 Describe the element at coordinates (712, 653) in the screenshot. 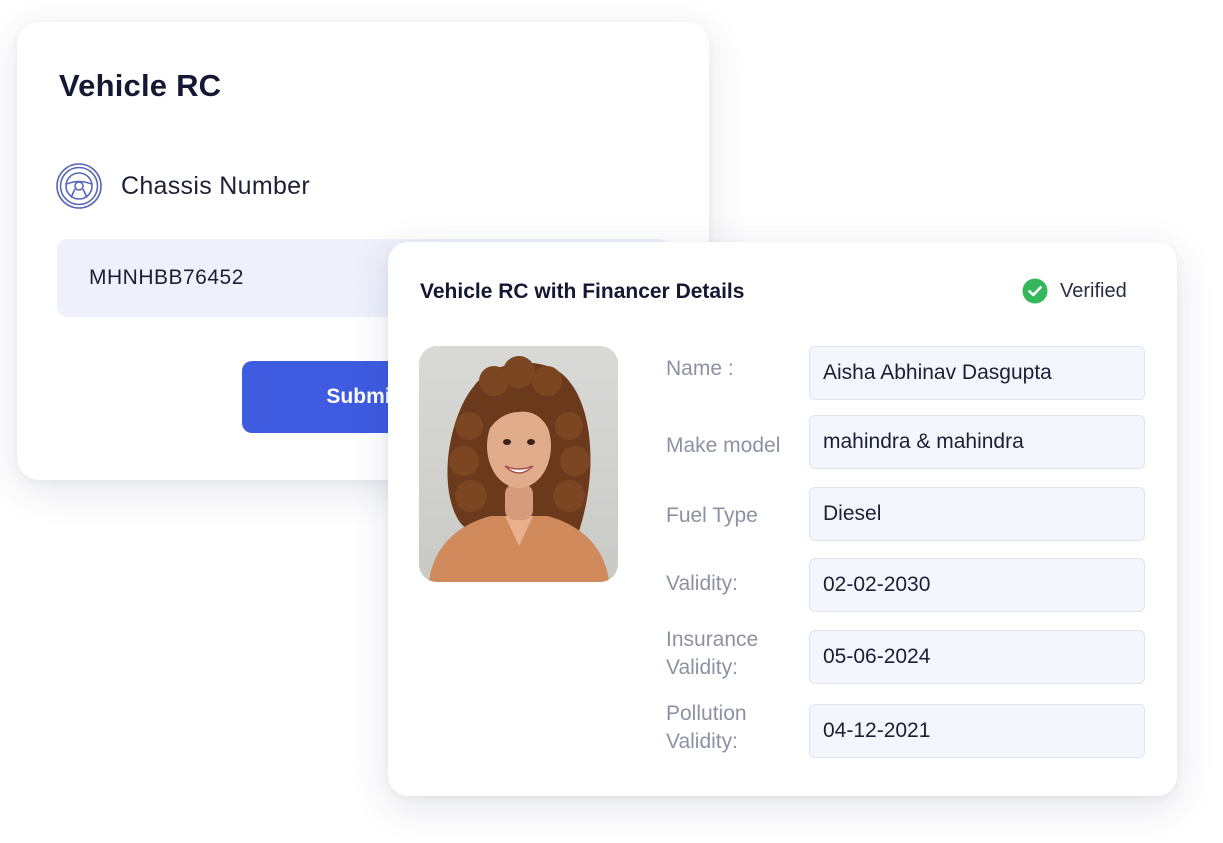

I see `detail-label-insurance-validity: Insurance Validity:` at that location.